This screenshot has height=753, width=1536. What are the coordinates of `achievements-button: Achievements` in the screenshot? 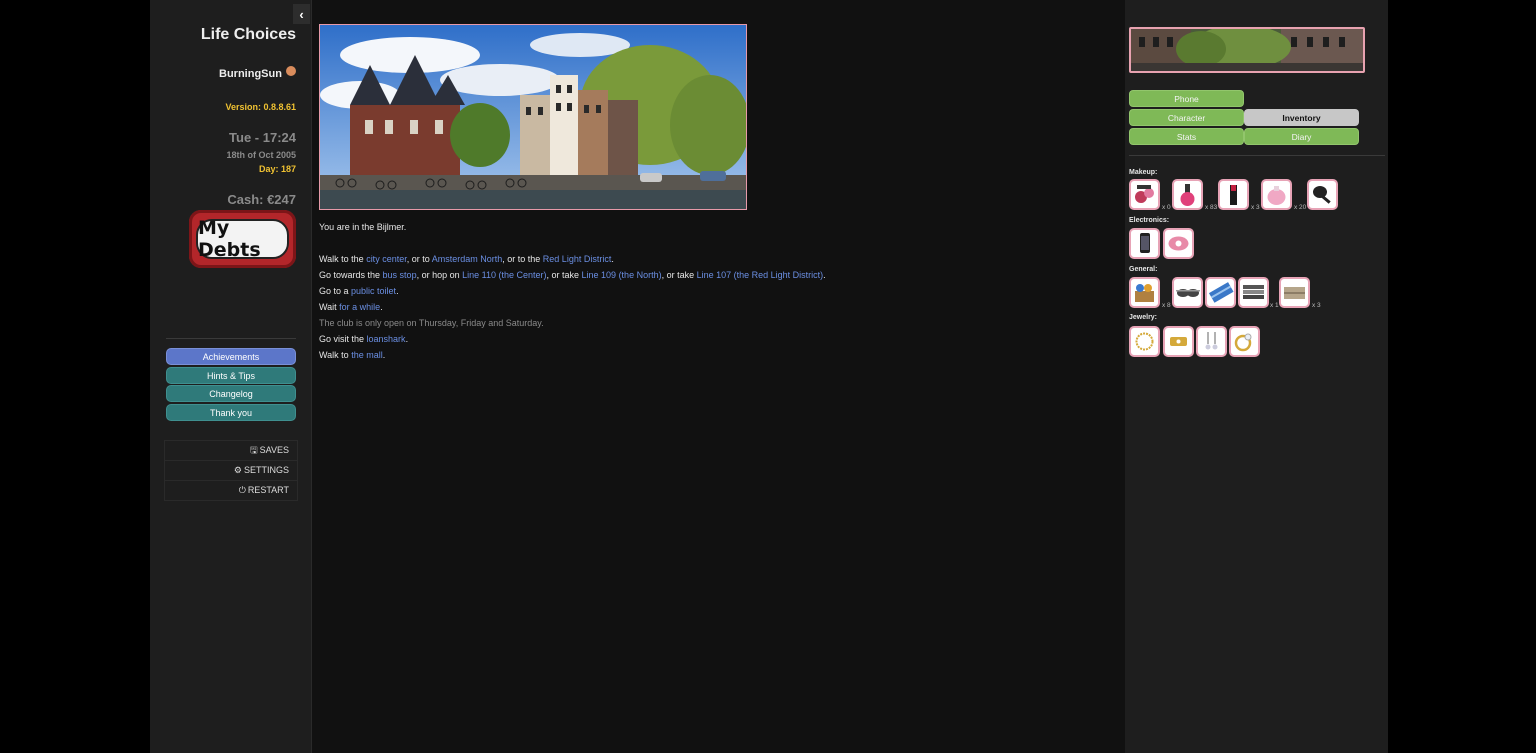 It's located at (231, 356).